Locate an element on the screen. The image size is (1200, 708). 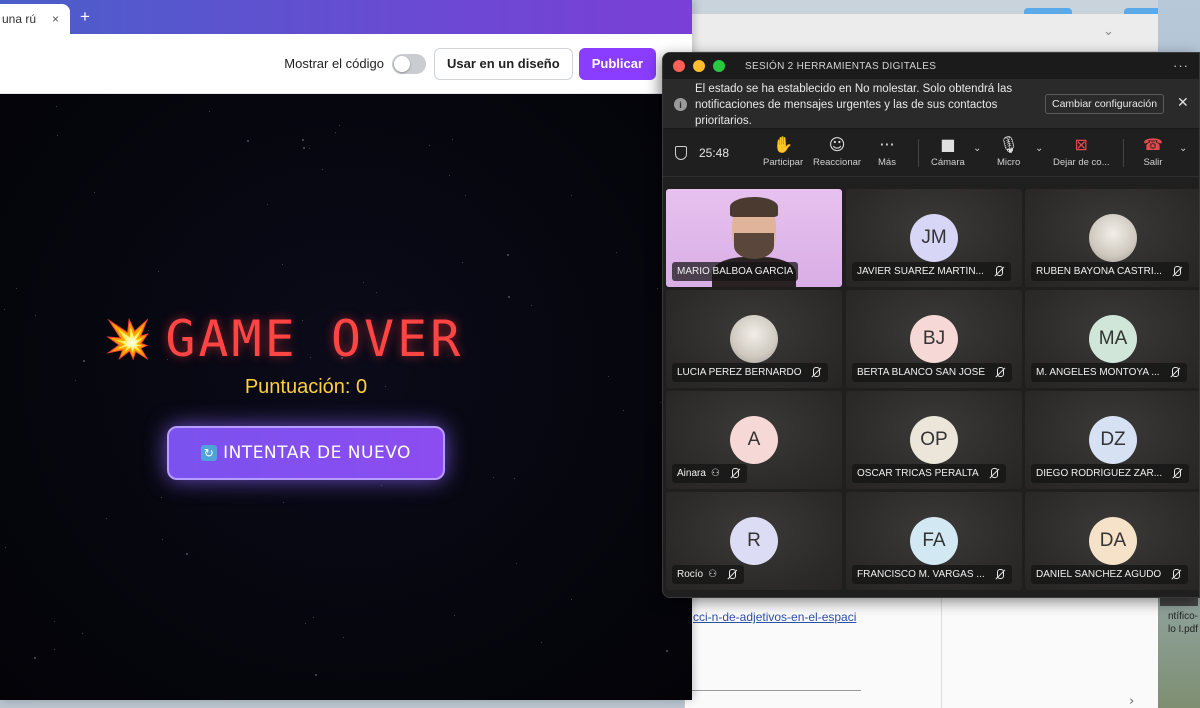
close-window-button is located at coordinates (679, 66).